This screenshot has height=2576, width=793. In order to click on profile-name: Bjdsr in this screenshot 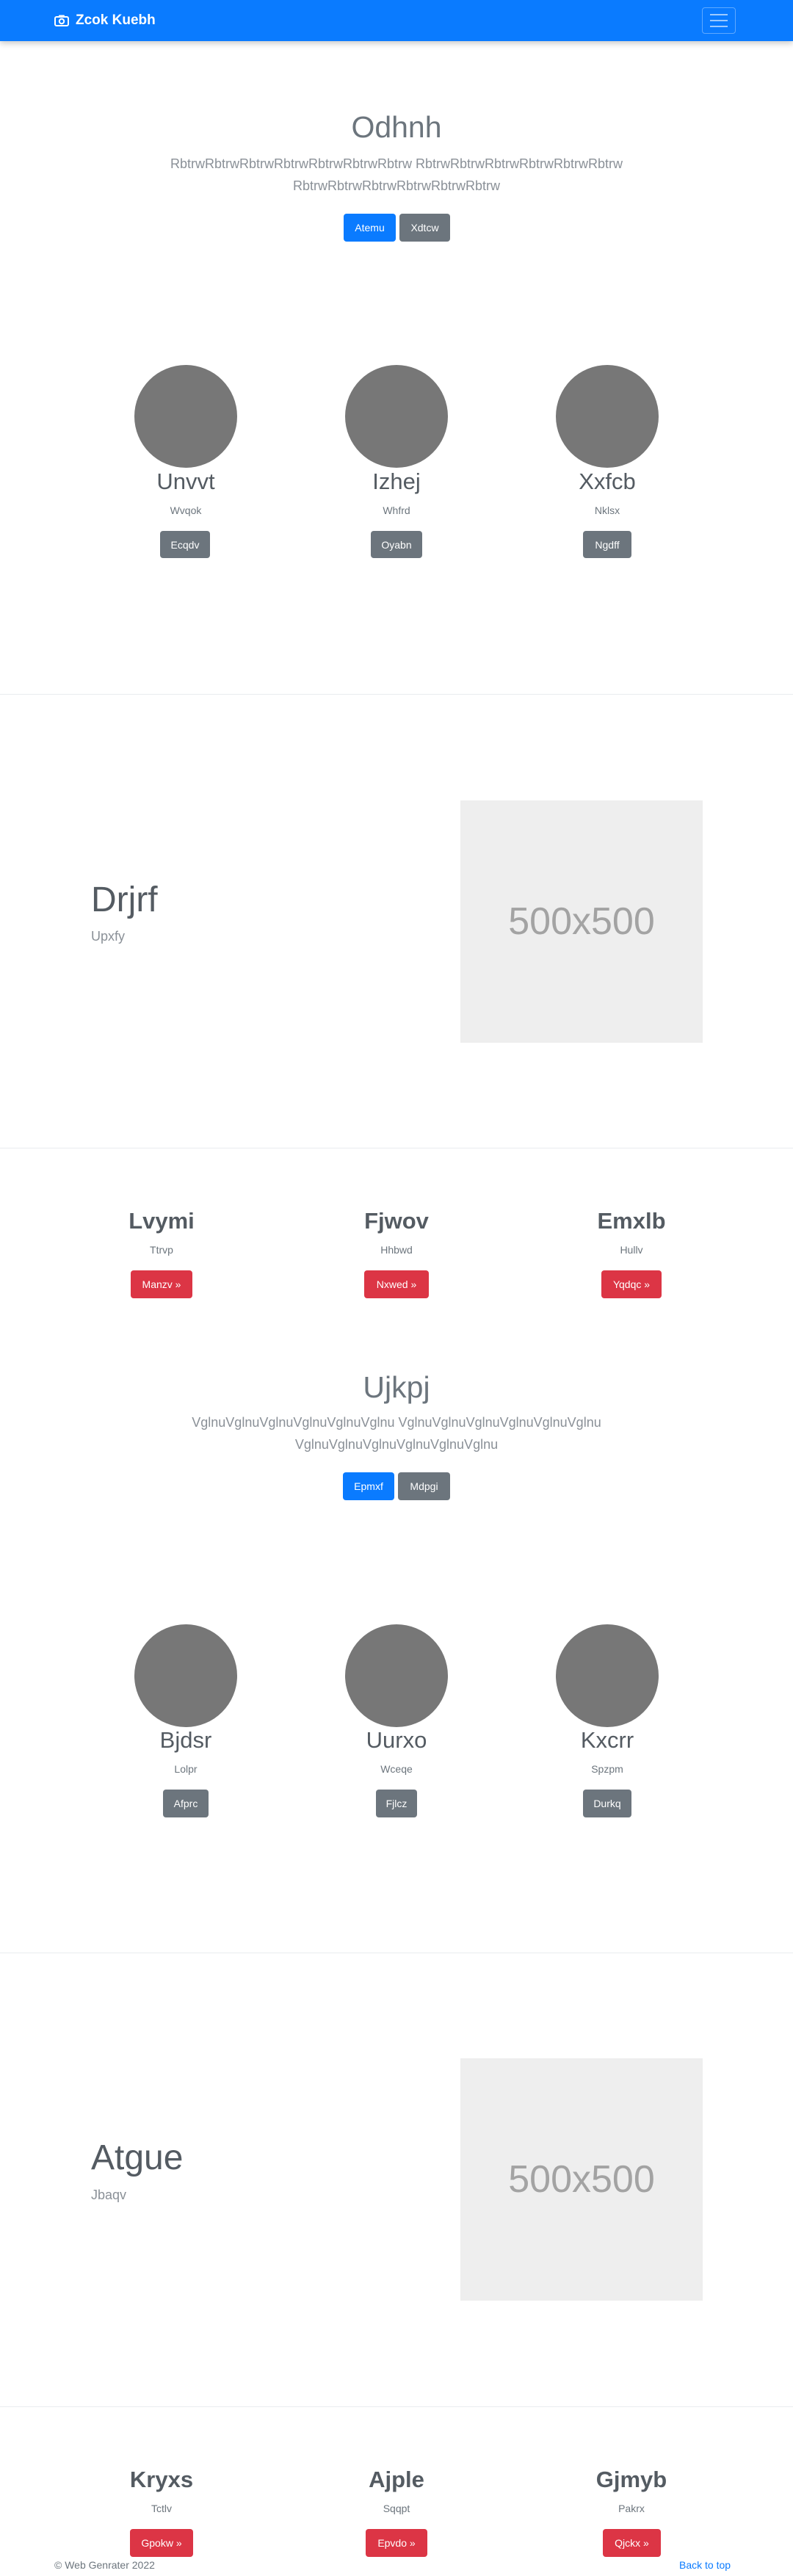, I will do `click(185, 1740)`.